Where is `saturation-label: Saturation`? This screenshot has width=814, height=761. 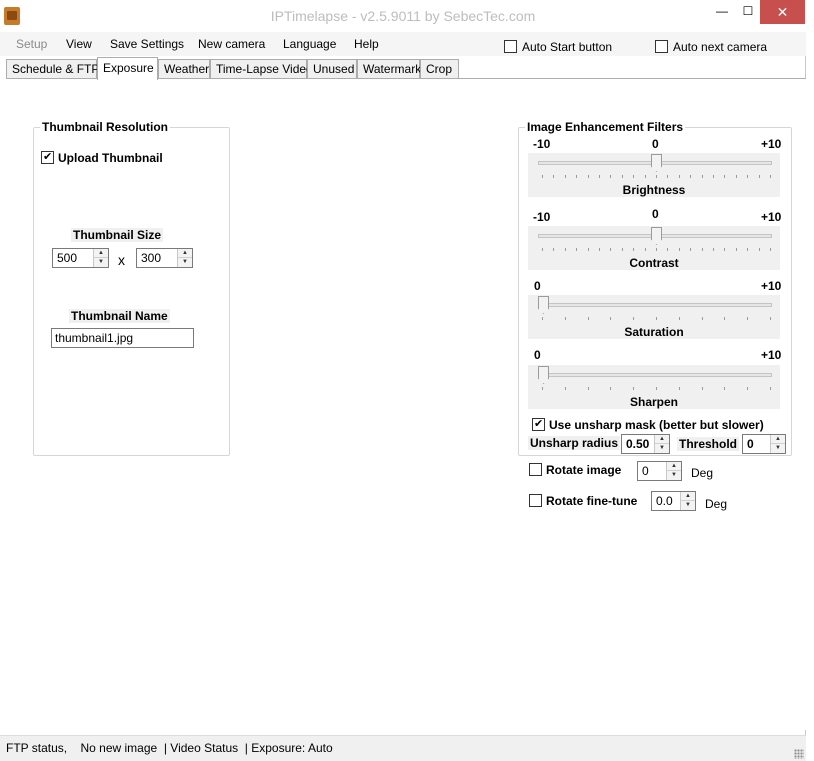
saturation-label: Saturation is located at coordinates (654, 332).